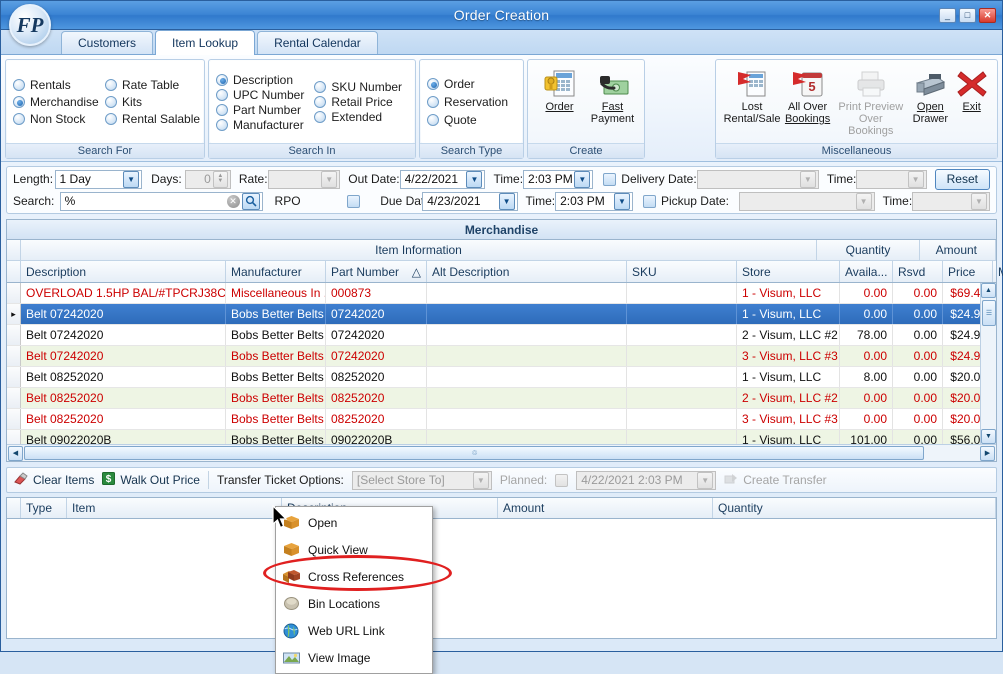 This screenshot has width=1003, height=674. What do you see at coordinates (988, 436) in the screenshot?
I see `scroll-down-icon: ▼` at bounding box center [988, 436].